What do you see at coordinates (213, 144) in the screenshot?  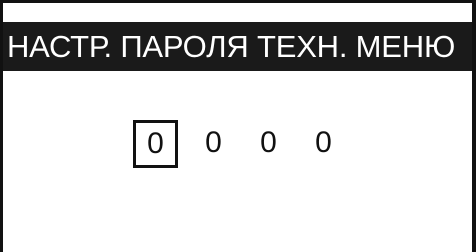 I see `password-digit-2: 0` at bounding box center [213, 144].